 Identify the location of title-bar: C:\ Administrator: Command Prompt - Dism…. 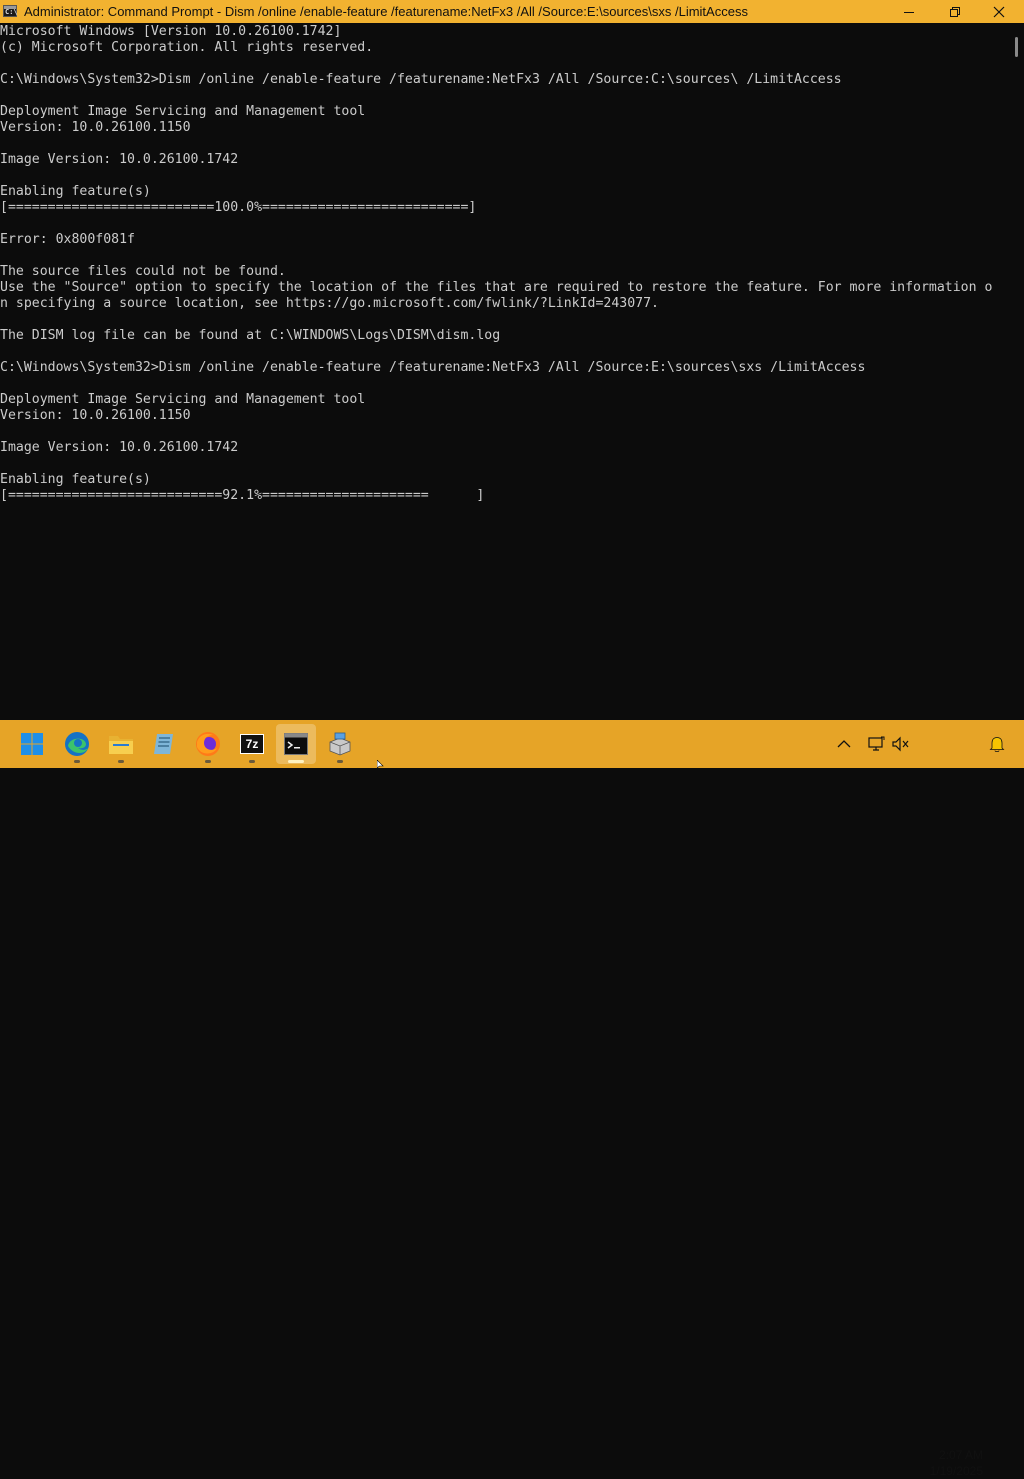
(512, 11).